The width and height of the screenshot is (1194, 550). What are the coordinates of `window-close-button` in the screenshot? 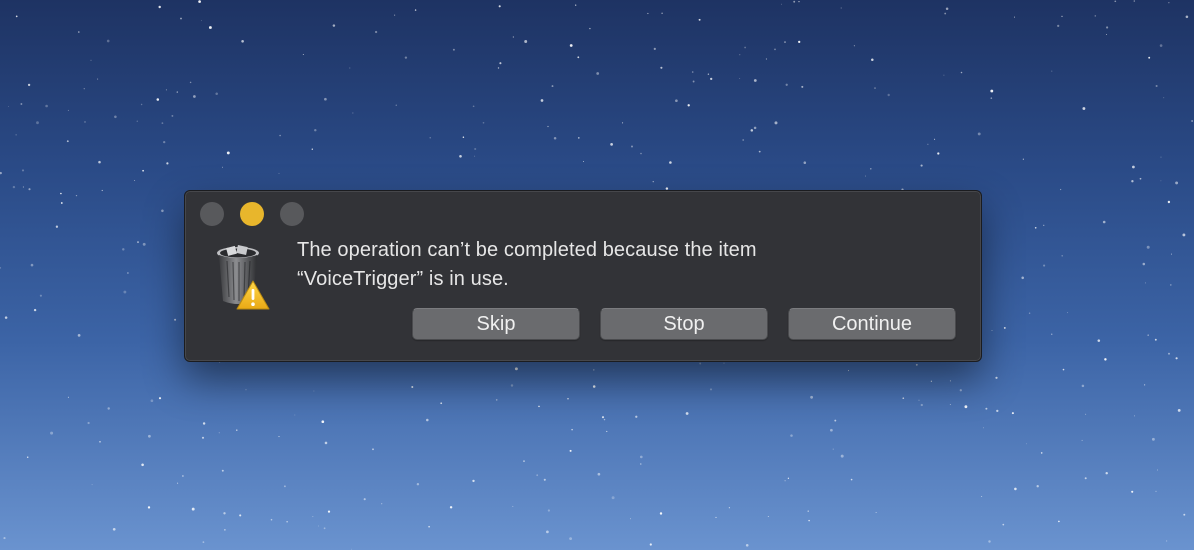 It's located at (212, 214).